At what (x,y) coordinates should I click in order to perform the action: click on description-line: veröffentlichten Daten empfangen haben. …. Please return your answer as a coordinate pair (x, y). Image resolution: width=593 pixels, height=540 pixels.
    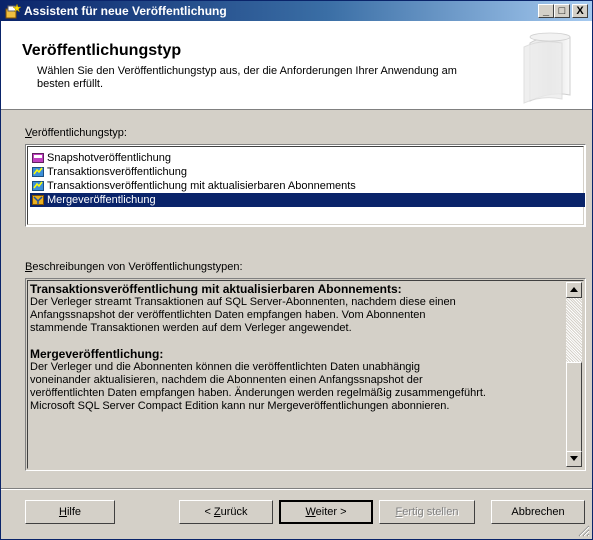
    Looking at the image, I should click on (258, 393).